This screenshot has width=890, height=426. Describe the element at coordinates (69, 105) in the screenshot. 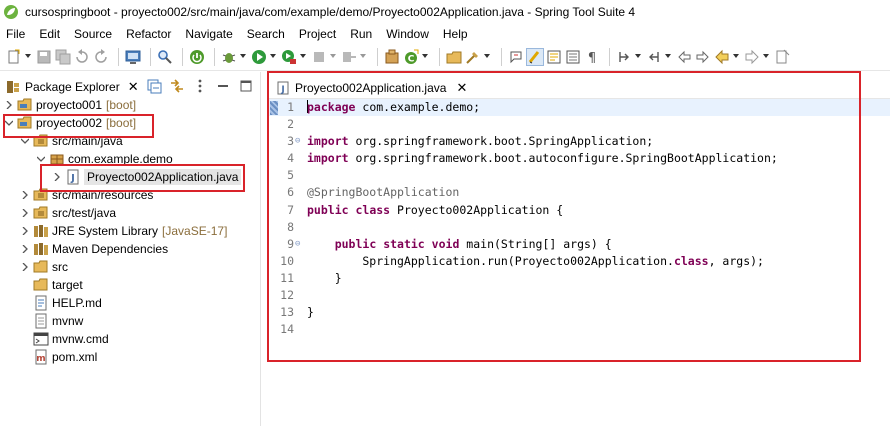

I see `tree-item-label: proyecto001` at that location.